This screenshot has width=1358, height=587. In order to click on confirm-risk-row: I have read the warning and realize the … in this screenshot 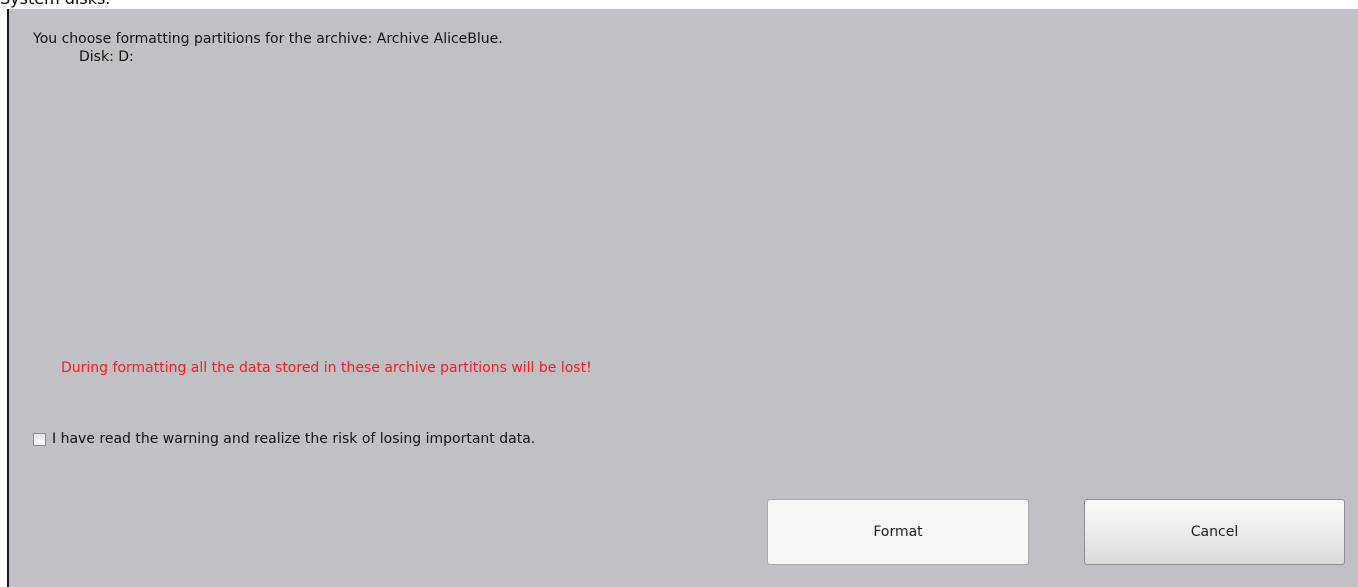, I will do `click(284, 439)`.